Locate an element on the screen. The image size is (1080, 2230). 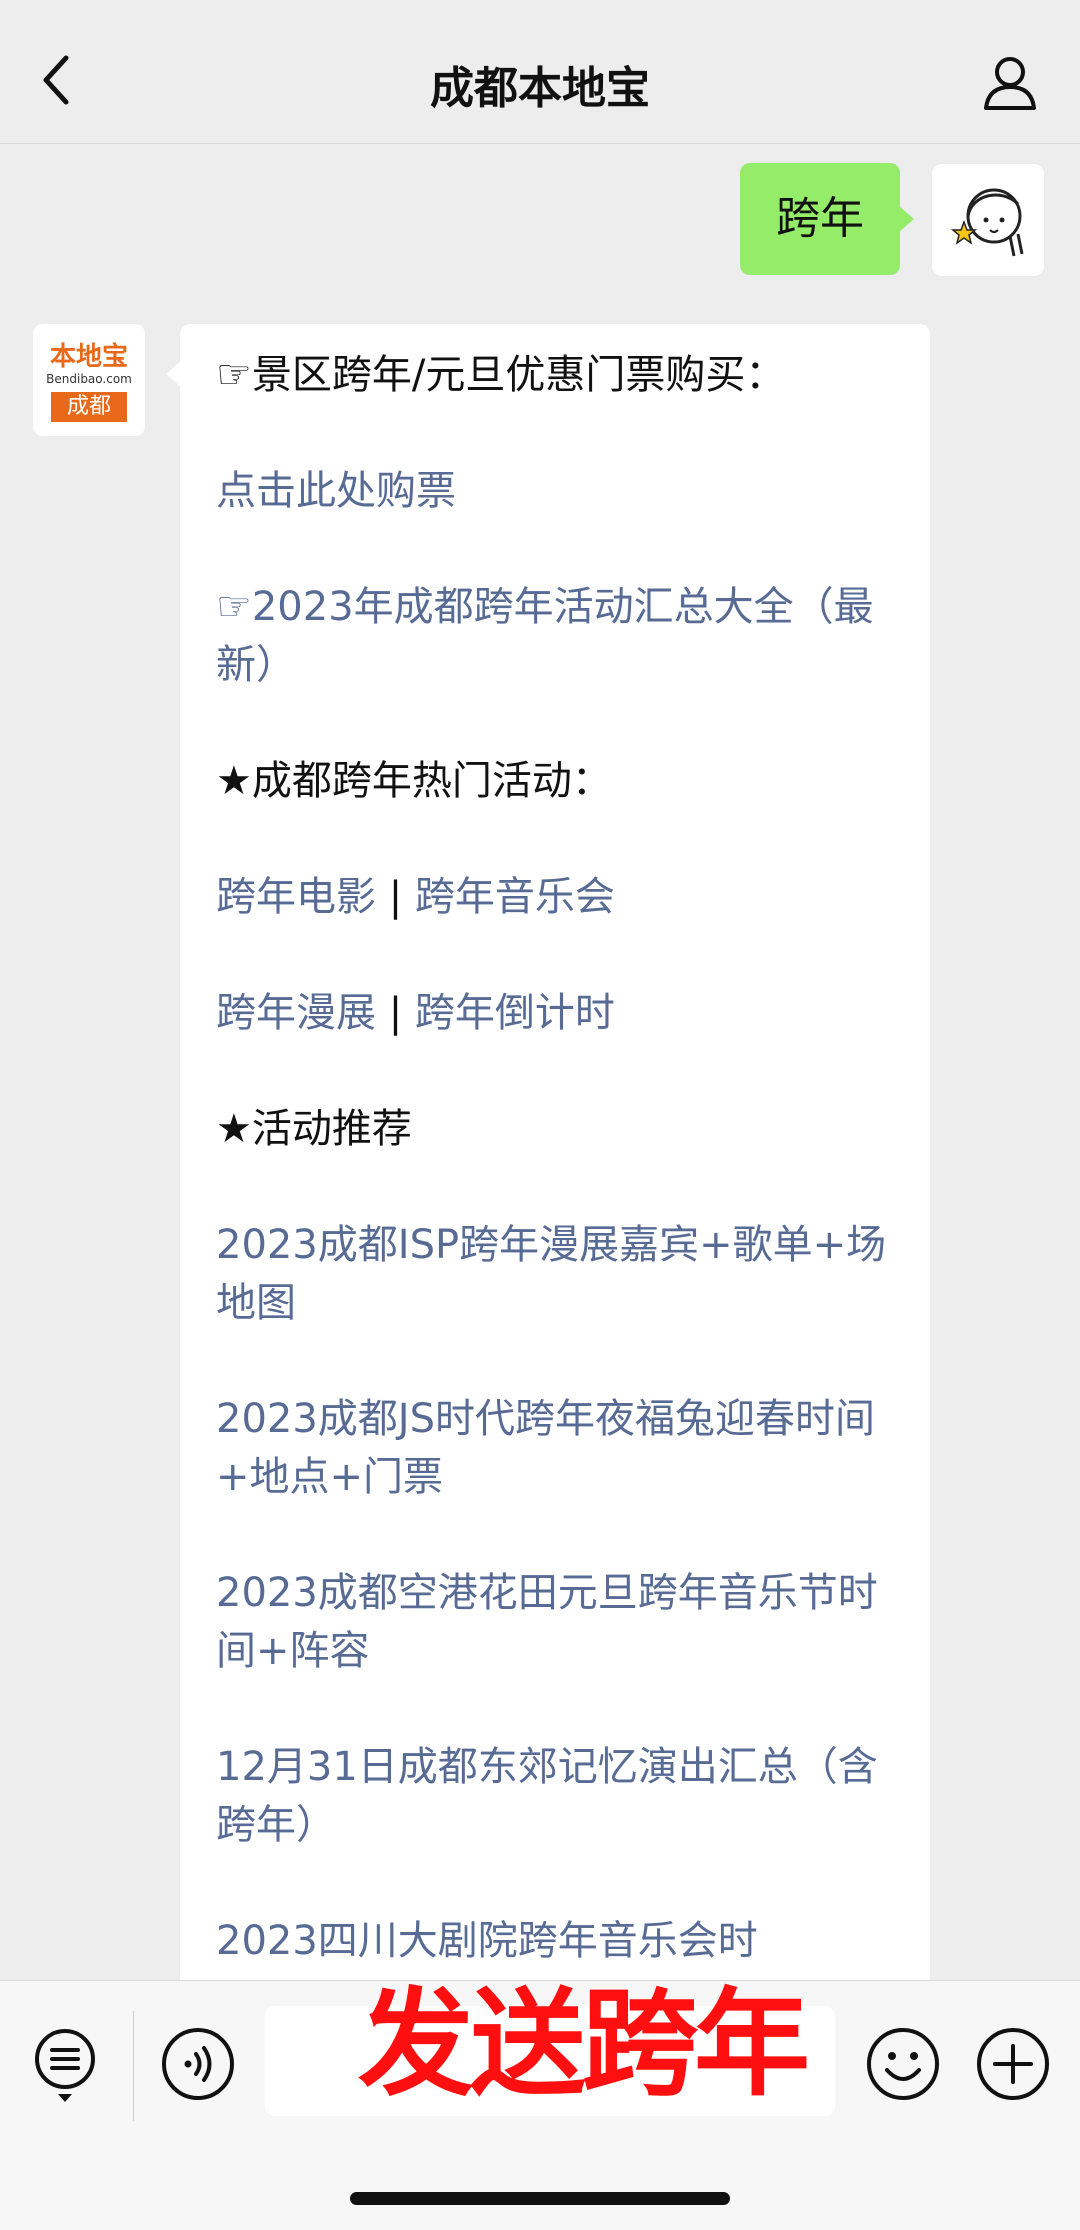
cartoon-girl-avatar-icon is located at coordinates (988, 220).